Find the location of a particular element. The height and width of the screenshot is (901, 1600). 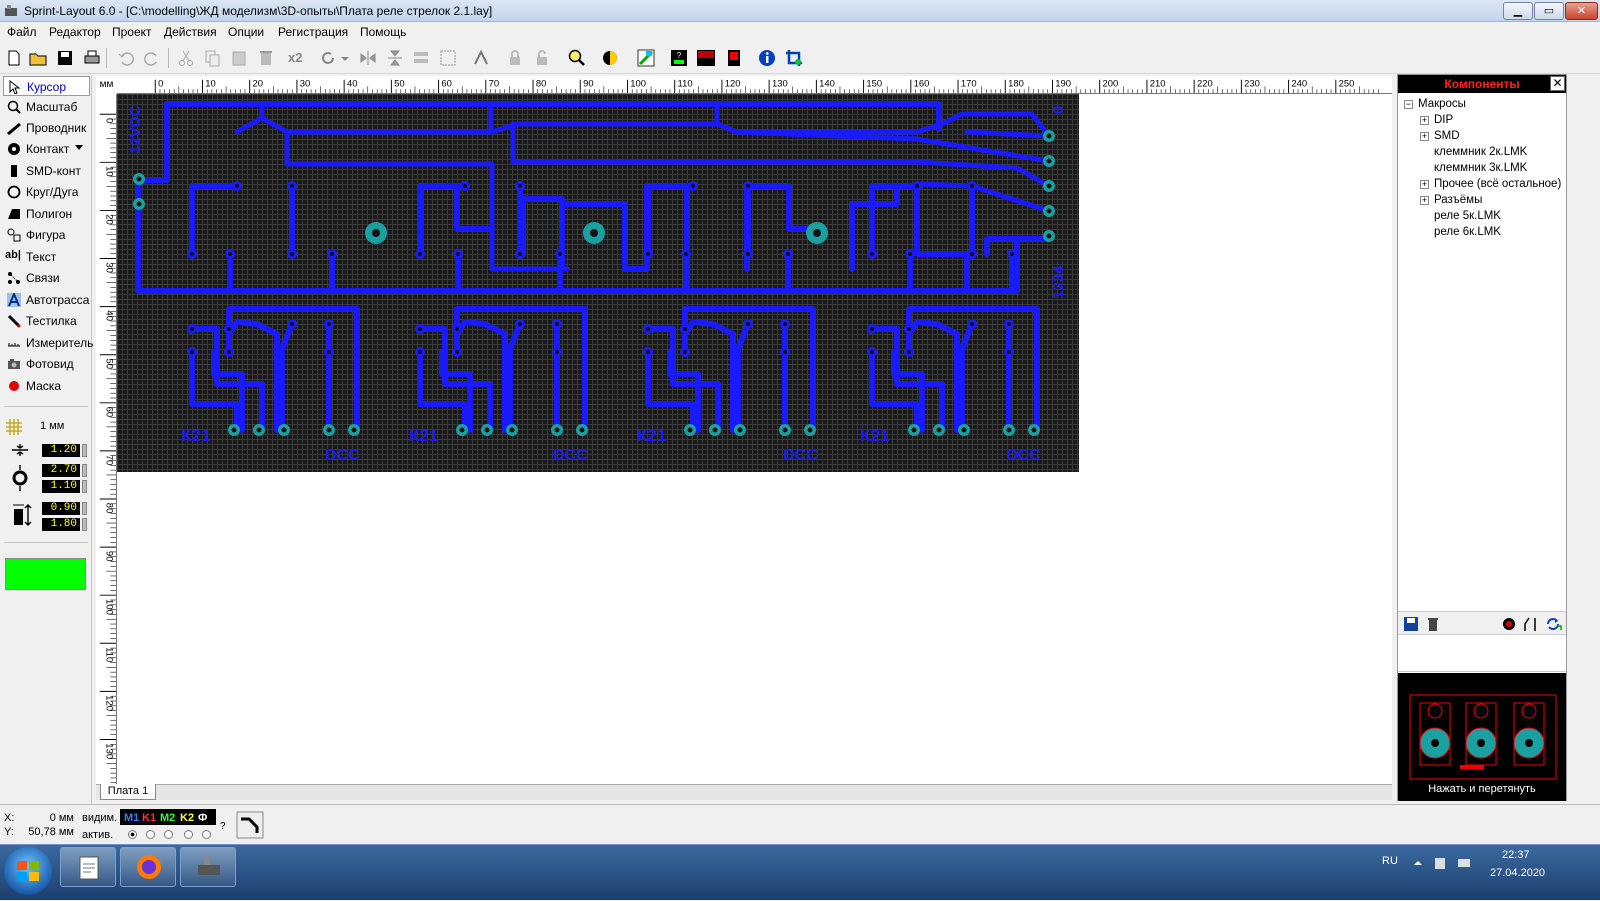

macro-preview: Нажать и перетянуть is located at coordinates (1482, 737).